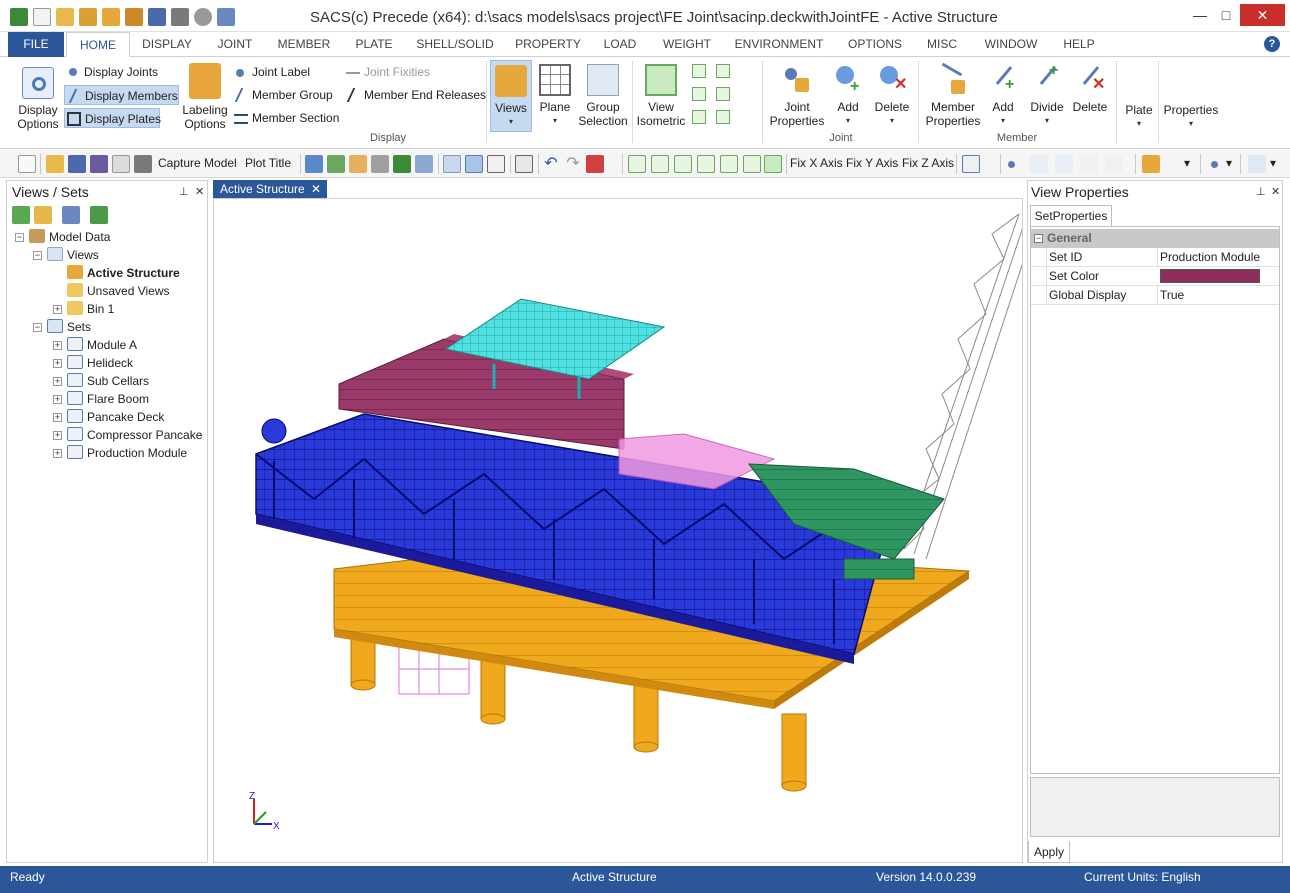 This screenshot has width=1290, height=893. What do you see at coordinates (928, 163) in the screenshot?
I see `fix-z-axis-button: Fix Z Axis` at bounding box center [928, 163].